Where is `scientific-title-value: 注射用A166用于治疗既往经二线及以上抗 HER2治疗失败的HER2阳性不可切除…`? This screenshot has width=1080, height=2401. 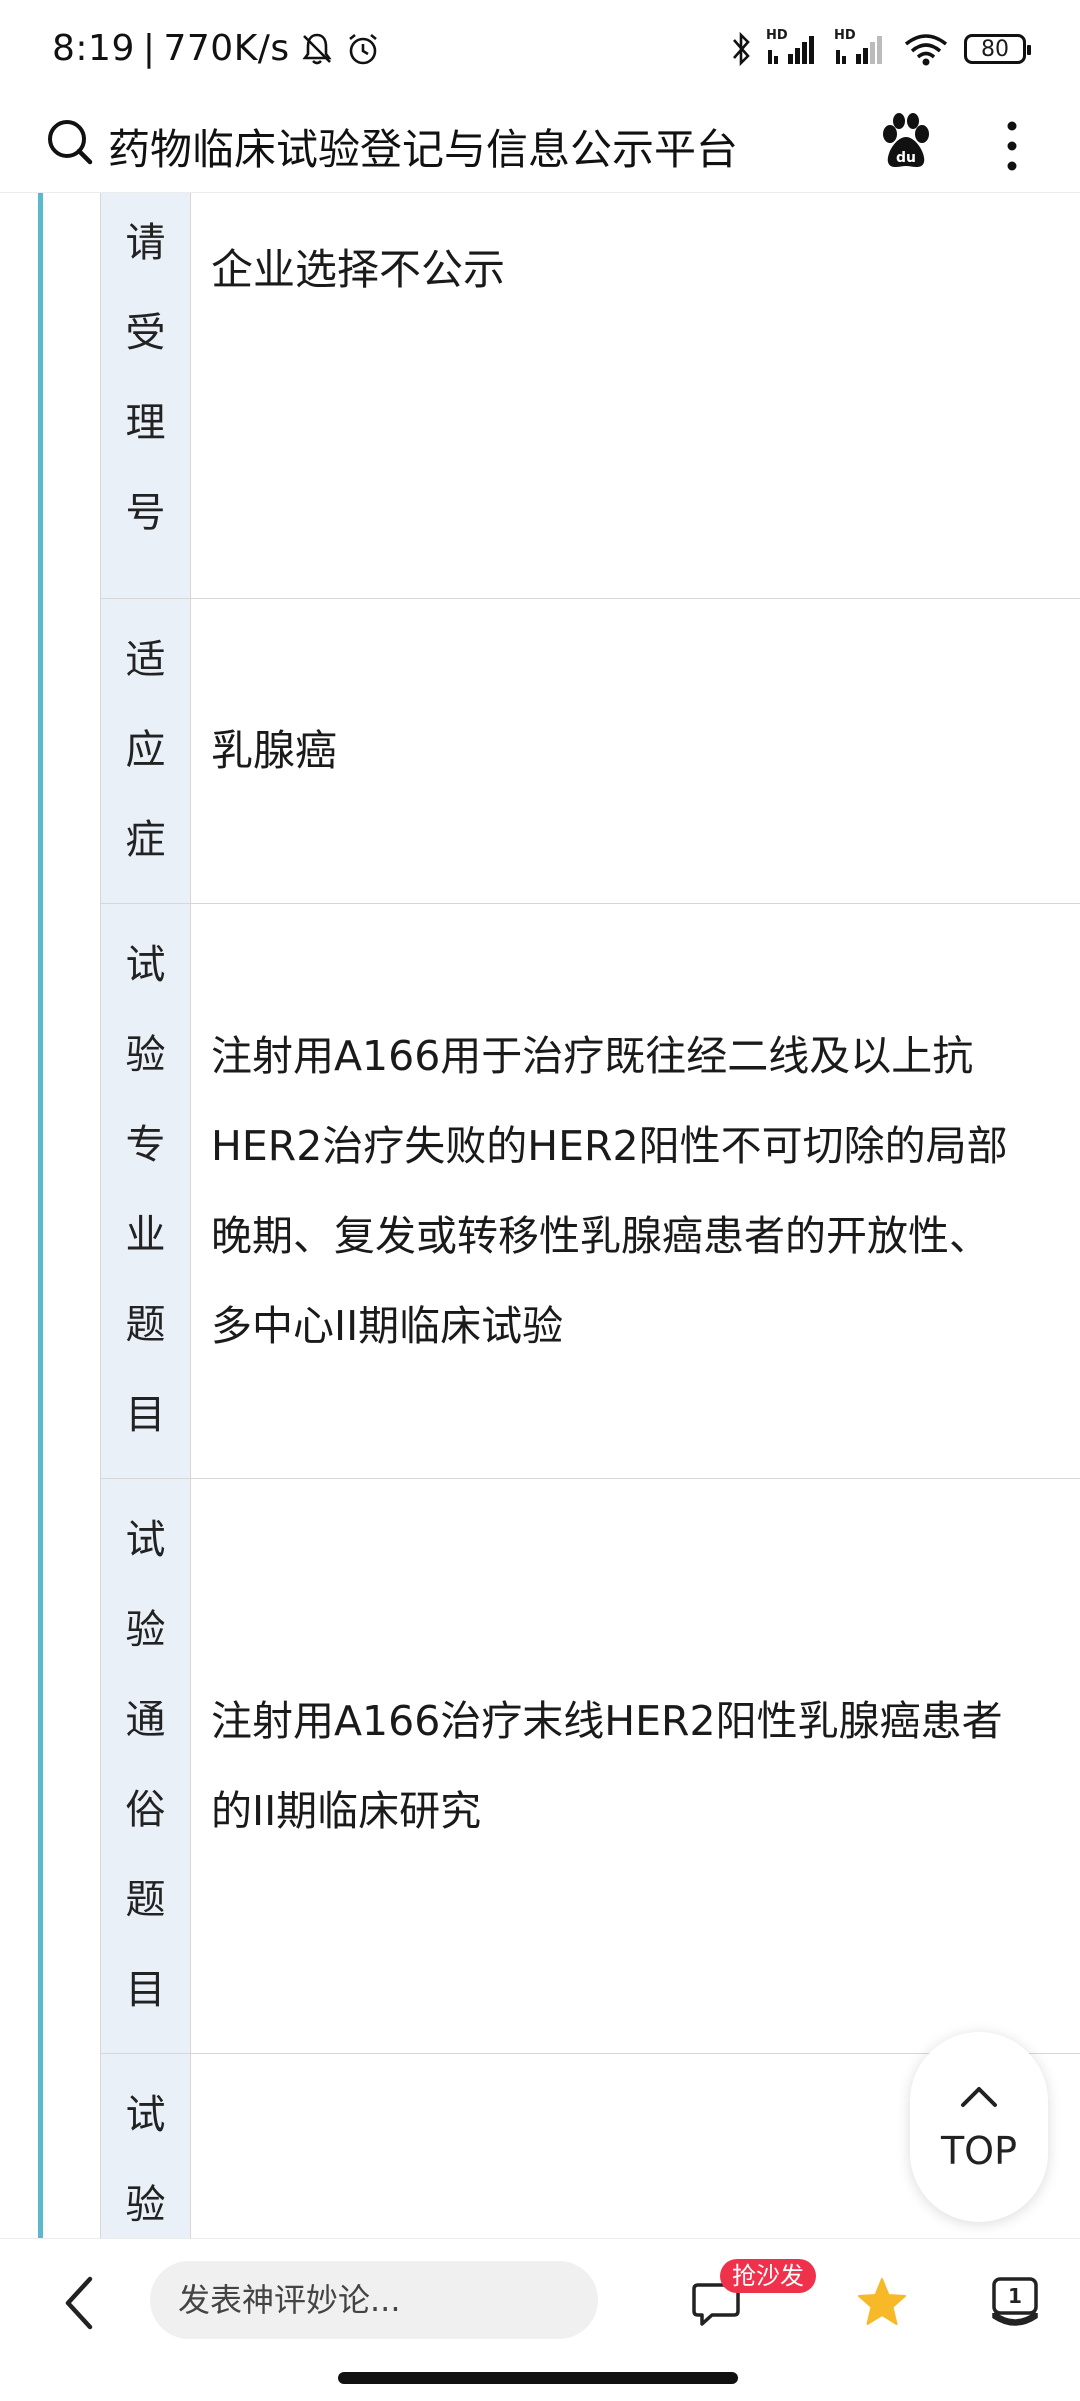
scientific-title-value: 注射用A166用于治疗既往经二线及以上抗 HER2治疗失败的HER2阳性不可切除… is located at coordinates (609, 1191).